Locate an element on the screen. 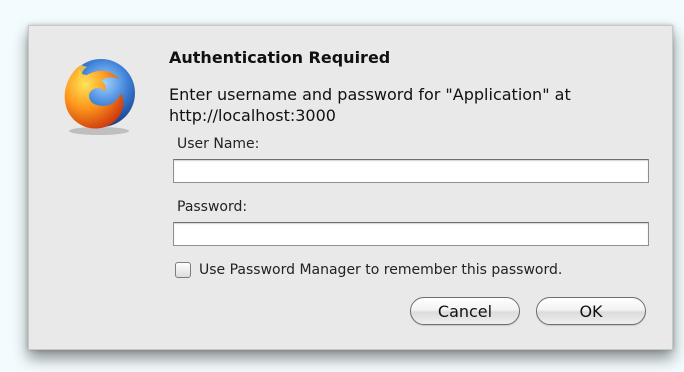  username-label: User Name: is located at coordinates (218, 144).